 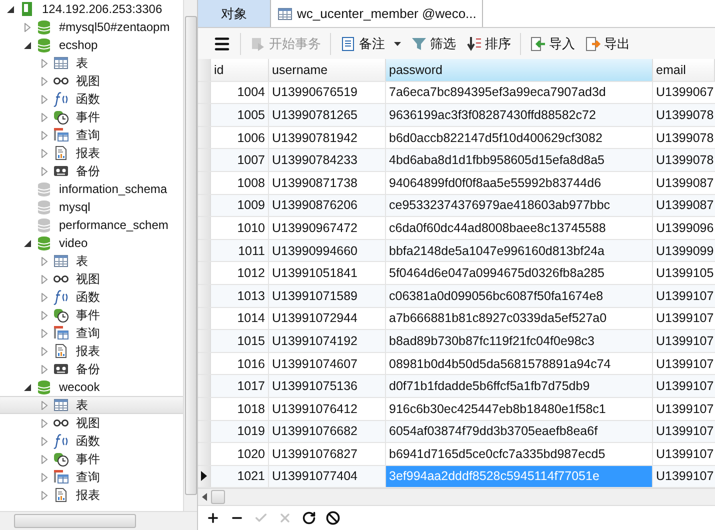 I want to click on toolbar-button: 排序, so click(x=488, y=43).